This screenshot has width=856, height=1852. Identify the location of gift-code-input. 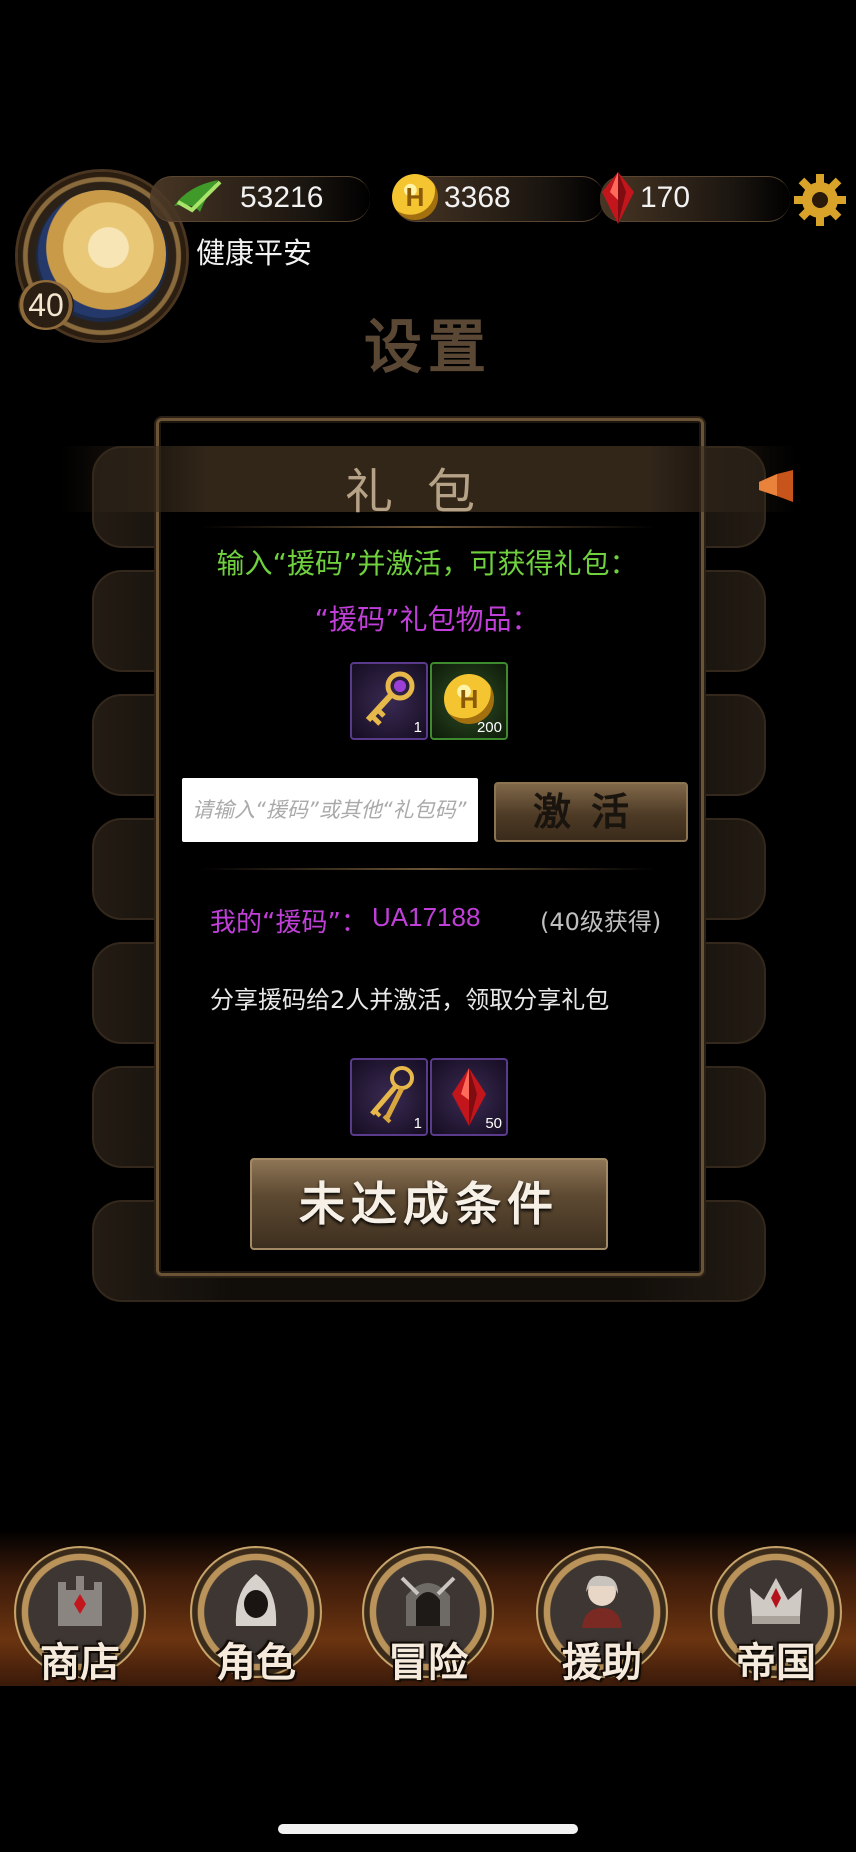
(330, 810).